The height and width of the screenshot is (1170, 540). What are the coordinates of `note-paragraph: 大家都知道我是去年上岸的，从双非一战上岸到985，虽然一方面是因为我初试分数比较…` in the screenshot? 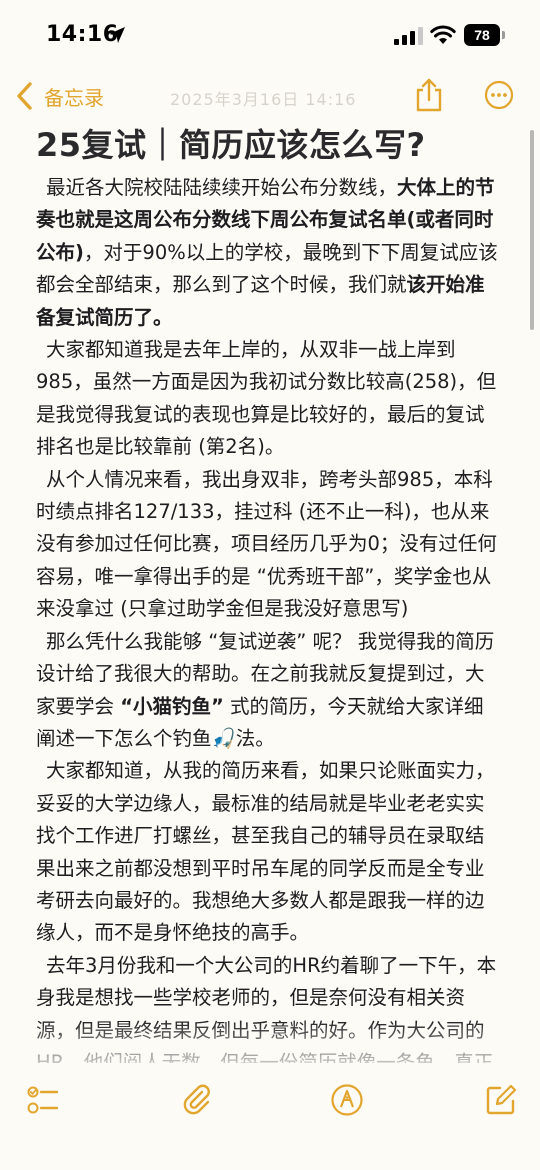 It's located at (269, 399).